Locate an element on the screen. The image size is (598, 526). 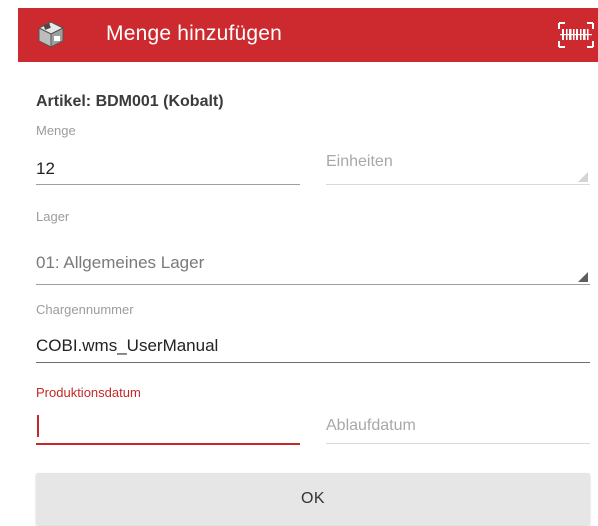
page-title: Menge hinzufügen is located at coordinates (194, 33).